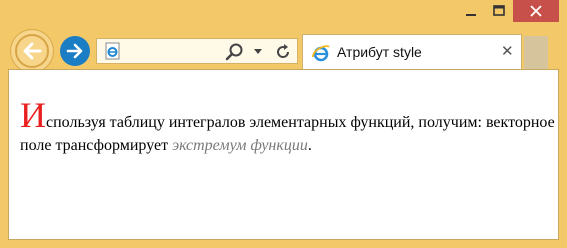 The height and width of the screenshot is (248, 567). I want to click on browser-tab: Атрибут style ✕, so click(412, 52).